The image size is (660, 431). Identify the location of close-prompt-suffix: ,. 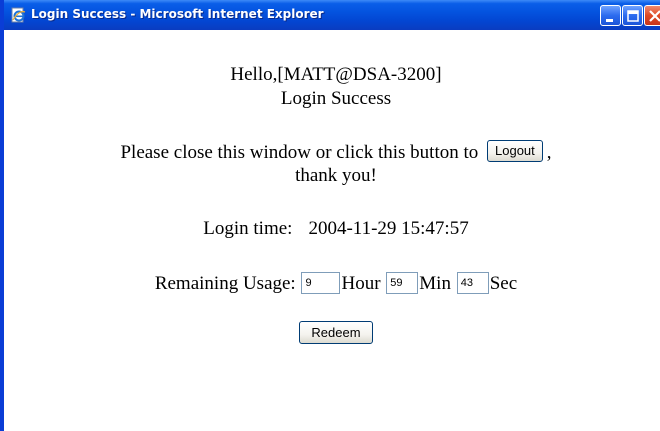
(549, 152).